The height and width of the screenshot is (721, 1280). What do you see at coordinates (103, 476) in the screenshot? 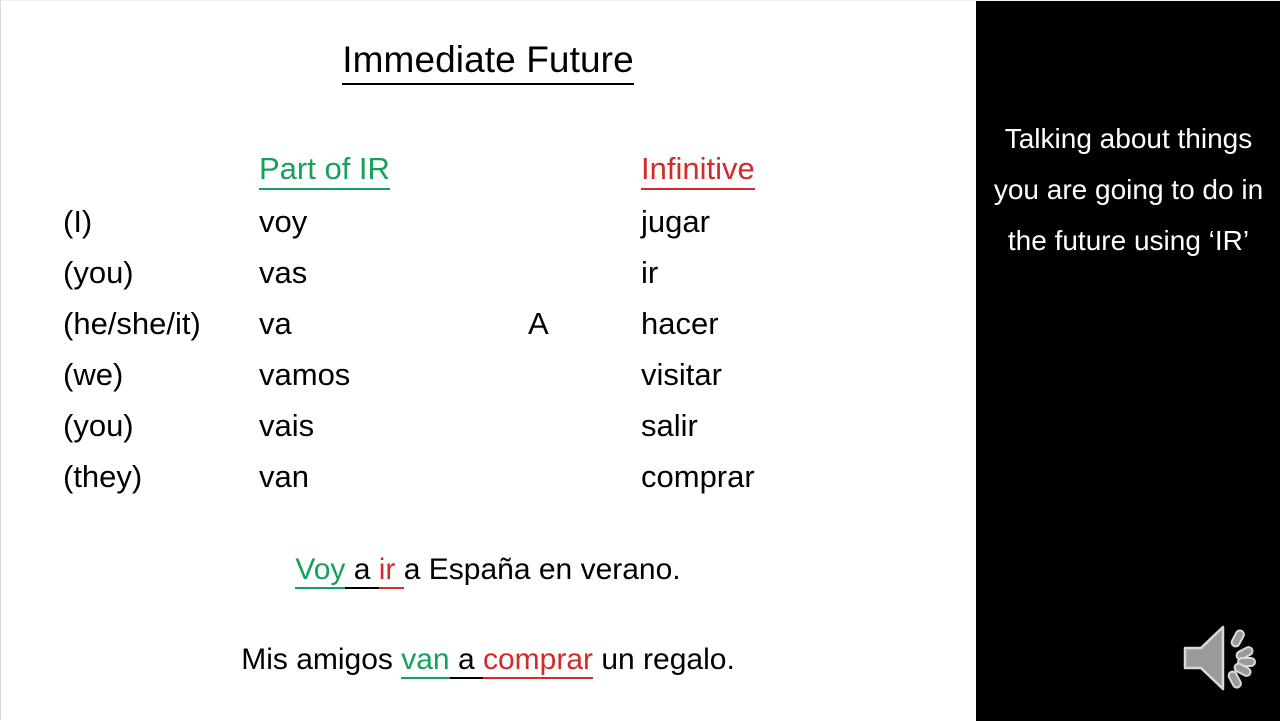
I see `pronoun-cell: (they)` at bounding box center [103, 476].